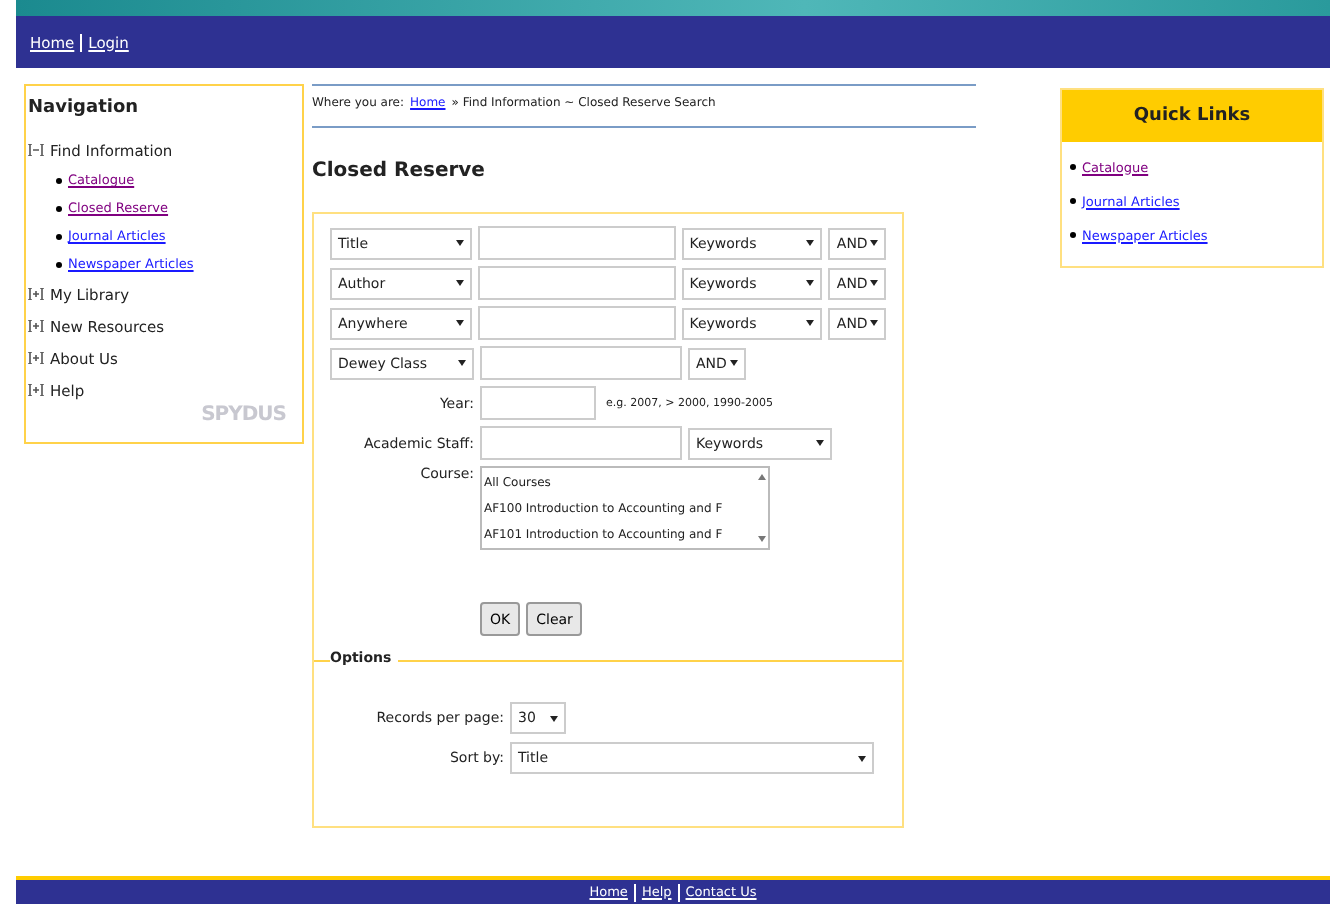  What do you see at coordinates (538, 403) in the screenshot?
I see `year-input` at bounding box center [538, 403].